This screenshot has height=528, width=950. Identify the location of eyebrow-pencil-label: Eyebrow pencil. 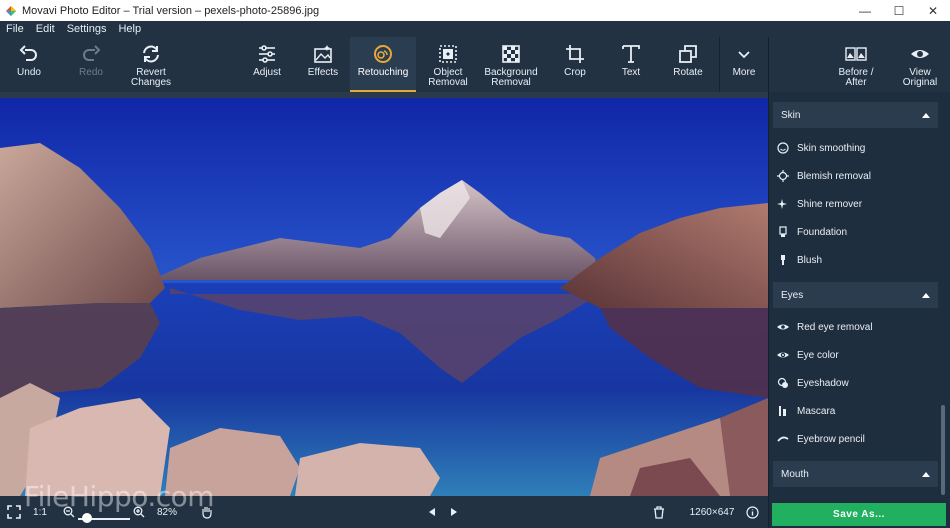
(831, 439).